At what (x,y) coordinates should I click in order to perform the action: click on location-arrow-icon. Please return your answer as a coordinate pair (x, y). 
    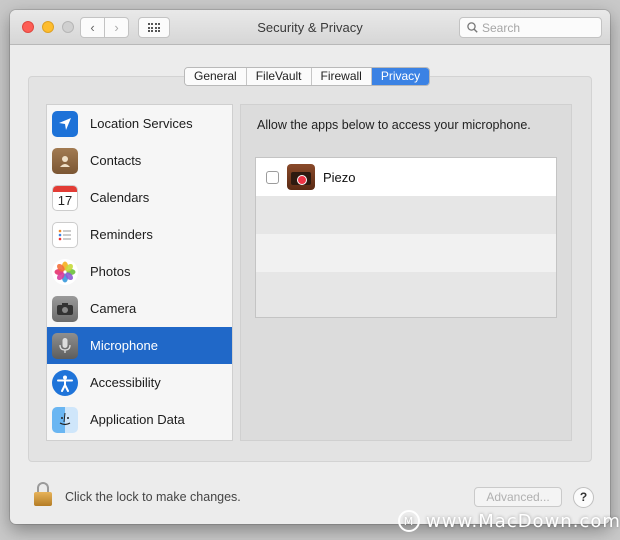
    Looking at the image, I should click on (65, 123).